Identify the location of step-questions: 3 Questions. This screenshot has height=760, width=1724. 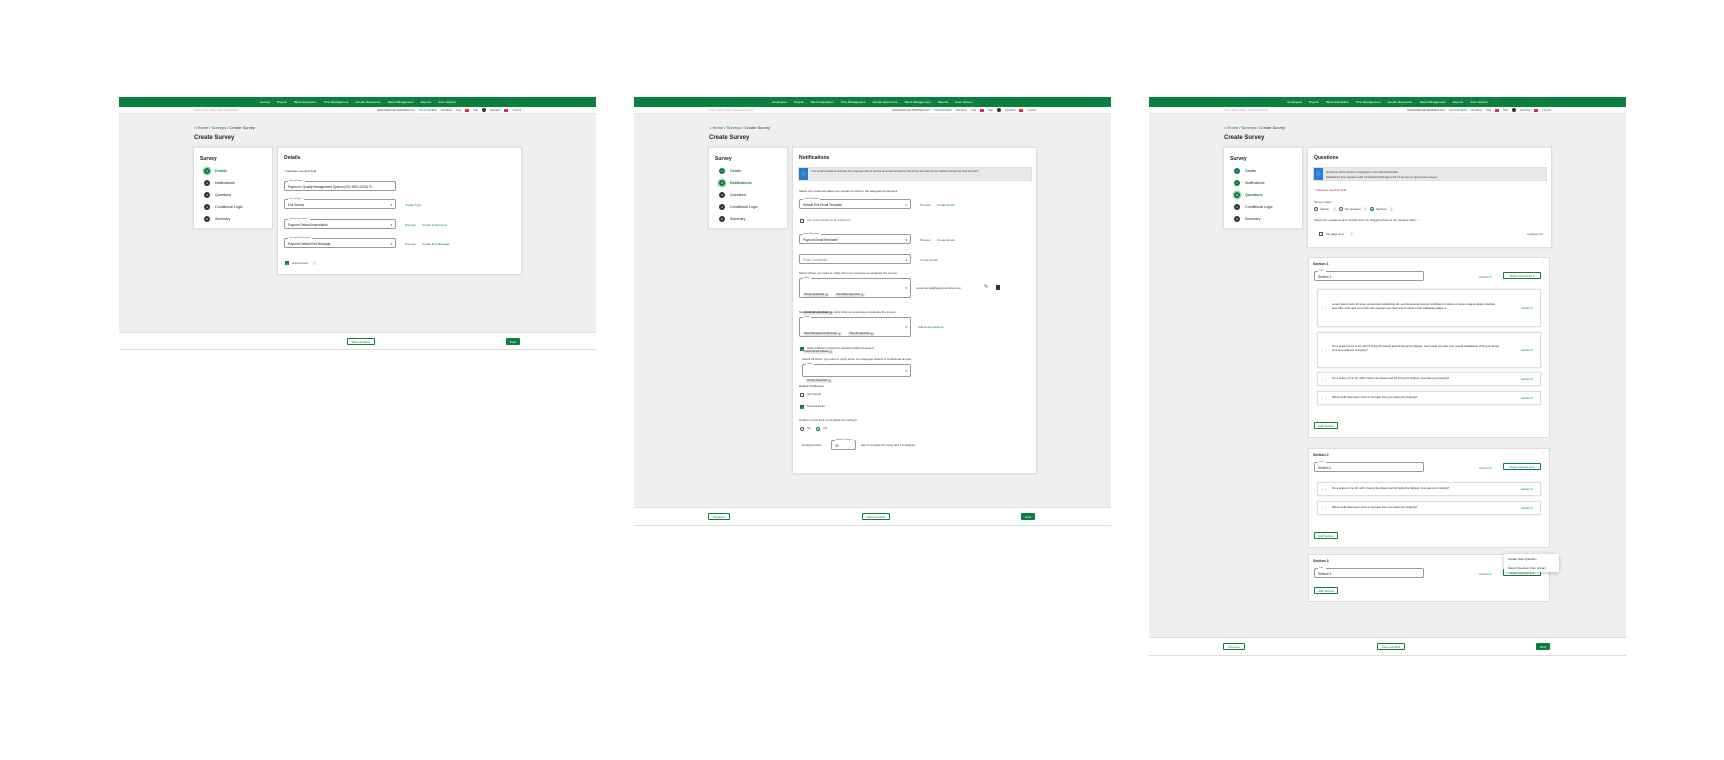
(1248, 195).